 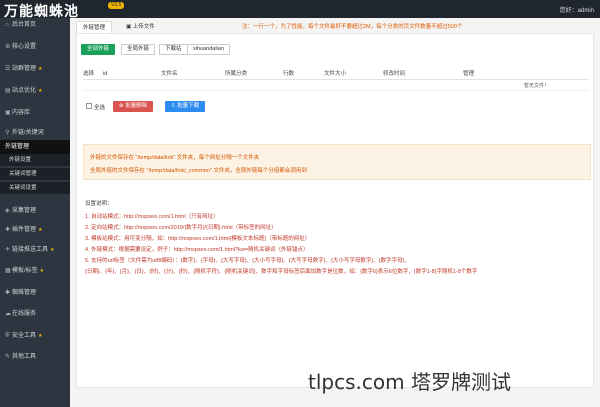 I want to click on watermark-text: tlpcs.com 塔罗牌测试, so click(x=409, y=382).